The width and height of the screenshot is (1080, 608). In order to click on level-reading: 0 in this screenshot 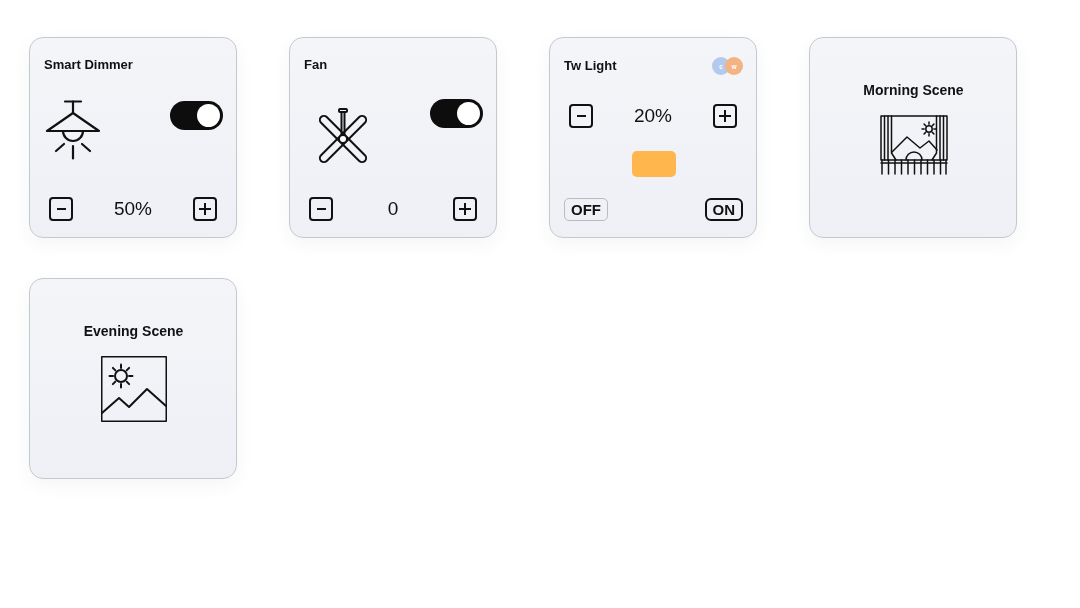, I will do `click(393, 209)`.